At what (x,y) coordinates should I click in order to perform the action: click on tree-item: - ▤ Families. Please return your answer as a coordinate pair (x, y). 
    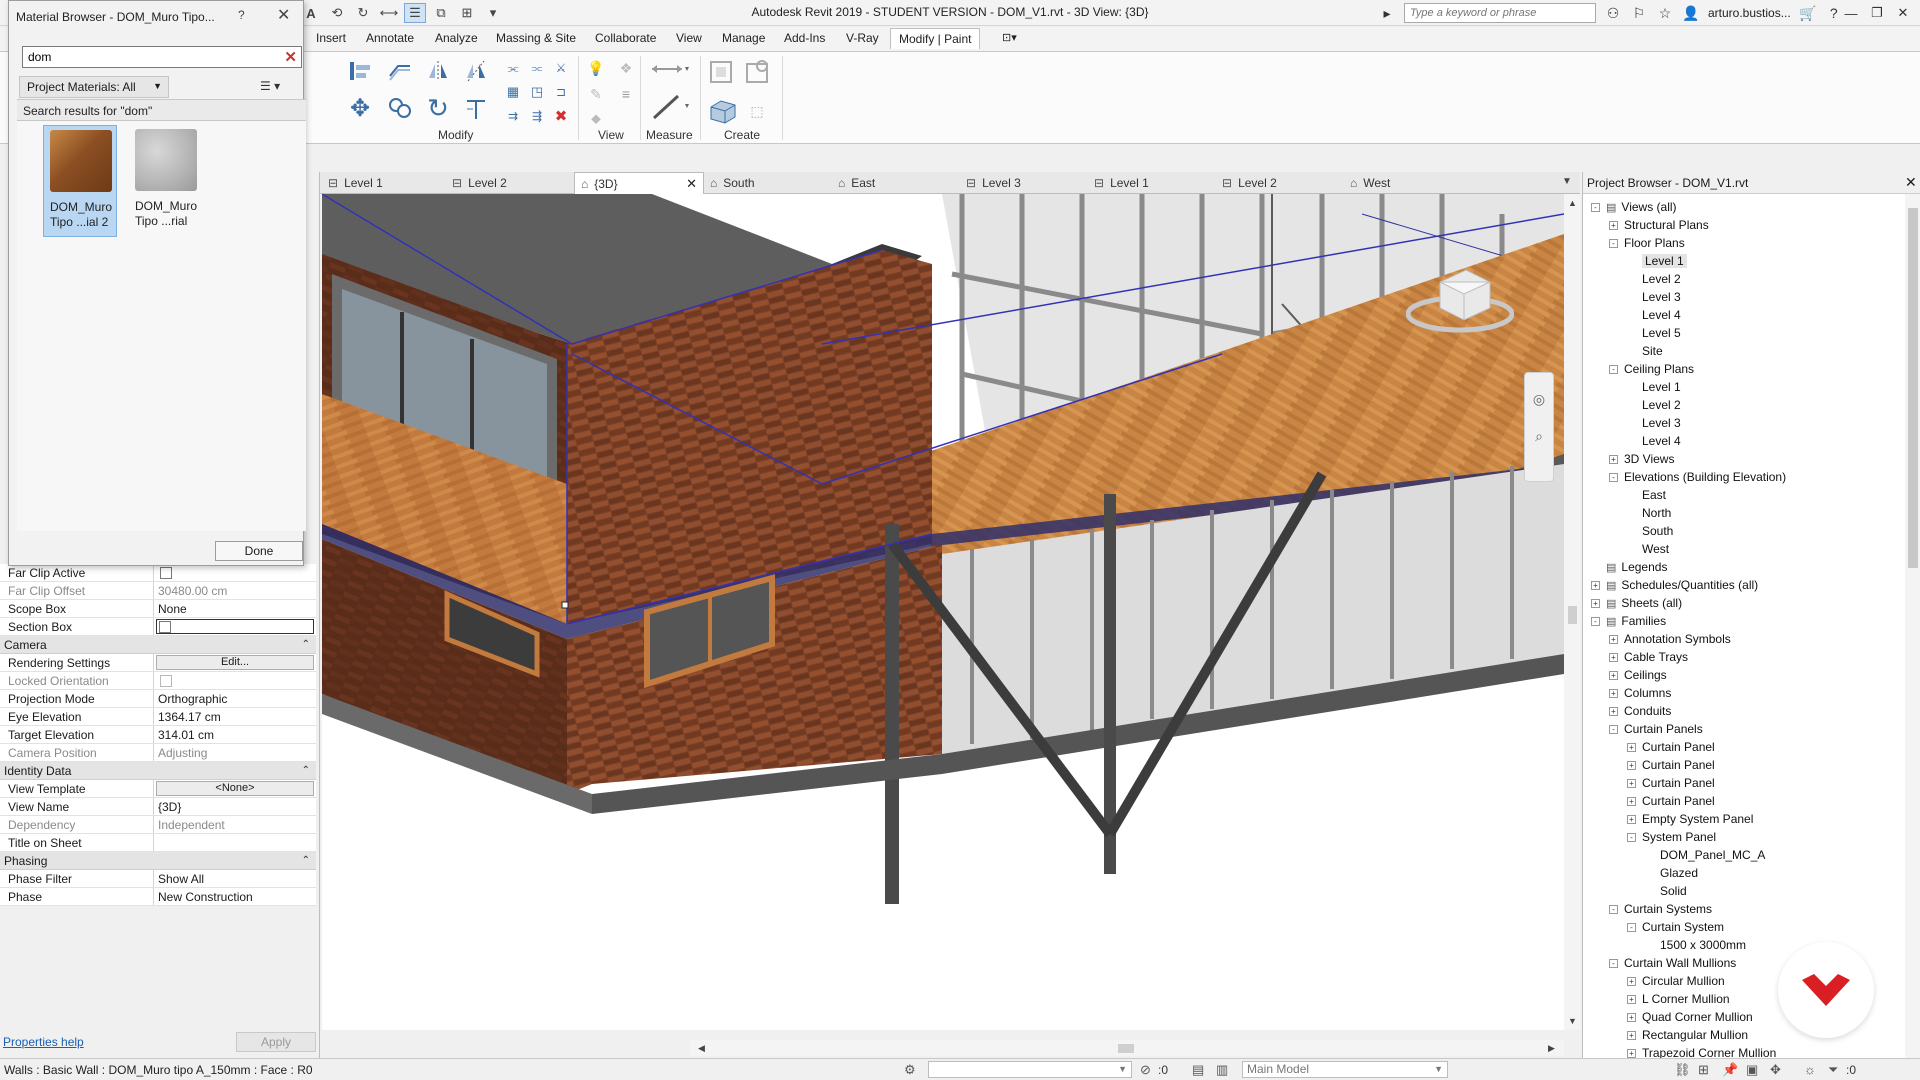
    Looking at the image, I should click on (1628, 621).